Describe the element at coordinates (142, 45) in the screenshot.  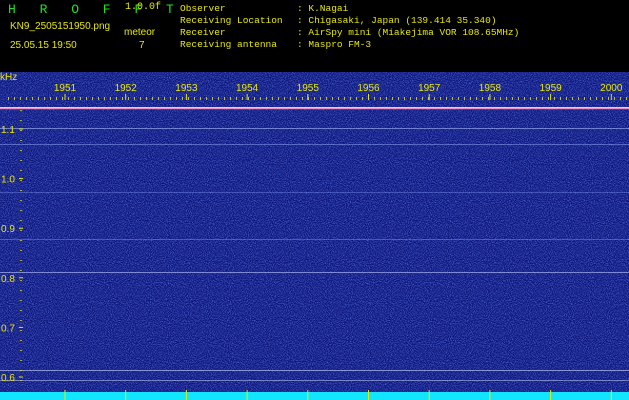
I see `meteor-count: 7` at that location.